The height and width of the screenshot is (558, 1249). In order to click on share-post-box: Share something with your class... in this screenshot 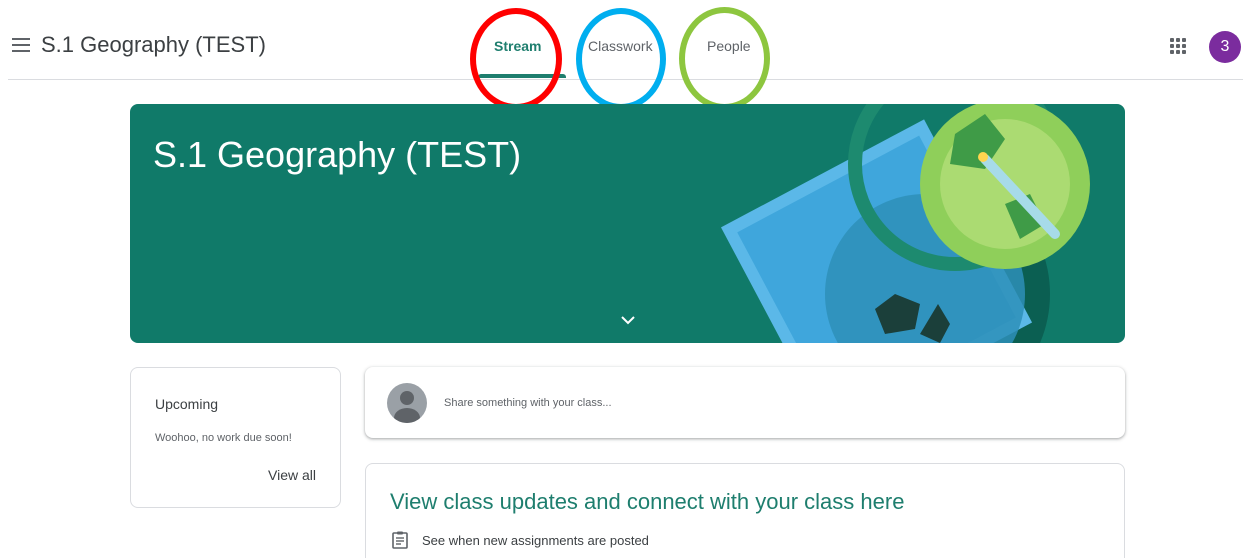, I will do `click(745, 402)`.